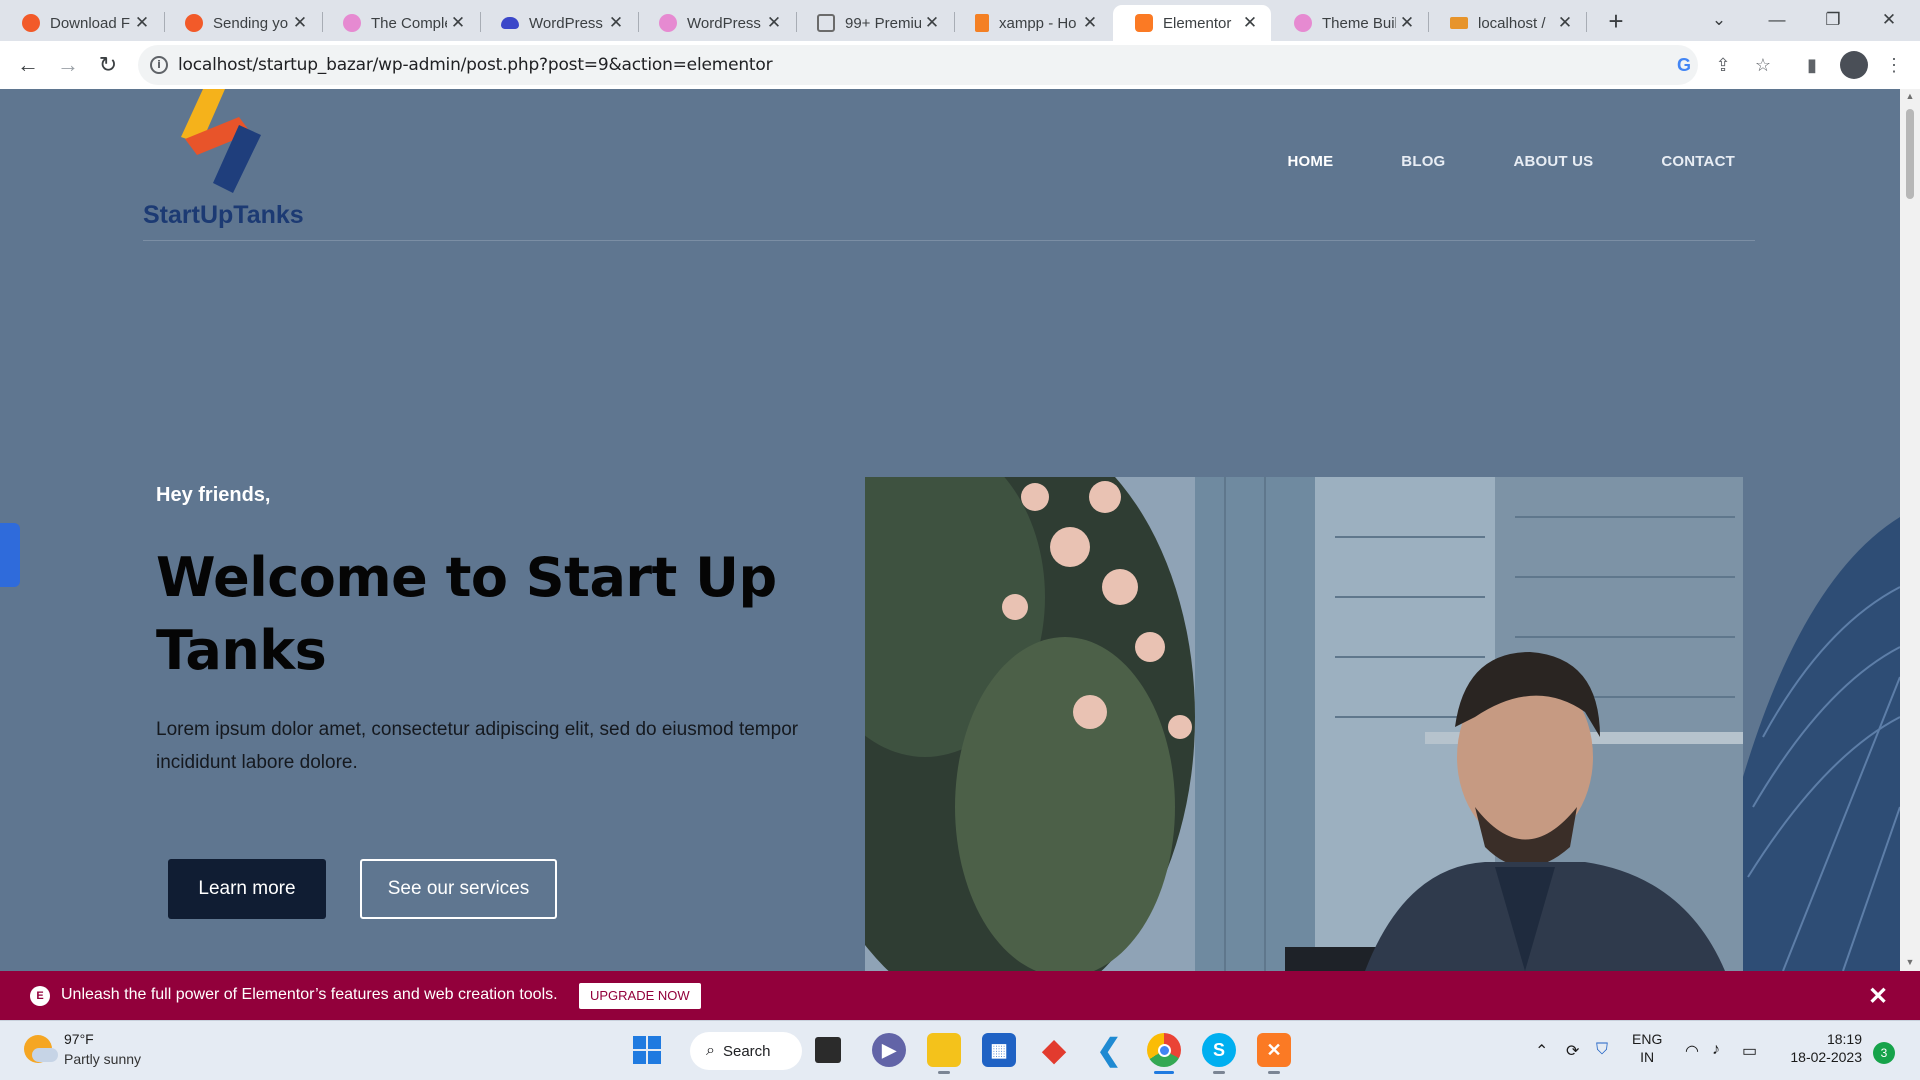 This screenshot has width=1920, height=1080. Describe the element at coordinates (1219, 1050) in the screenshot. I see `skype-icon: S` at that location.